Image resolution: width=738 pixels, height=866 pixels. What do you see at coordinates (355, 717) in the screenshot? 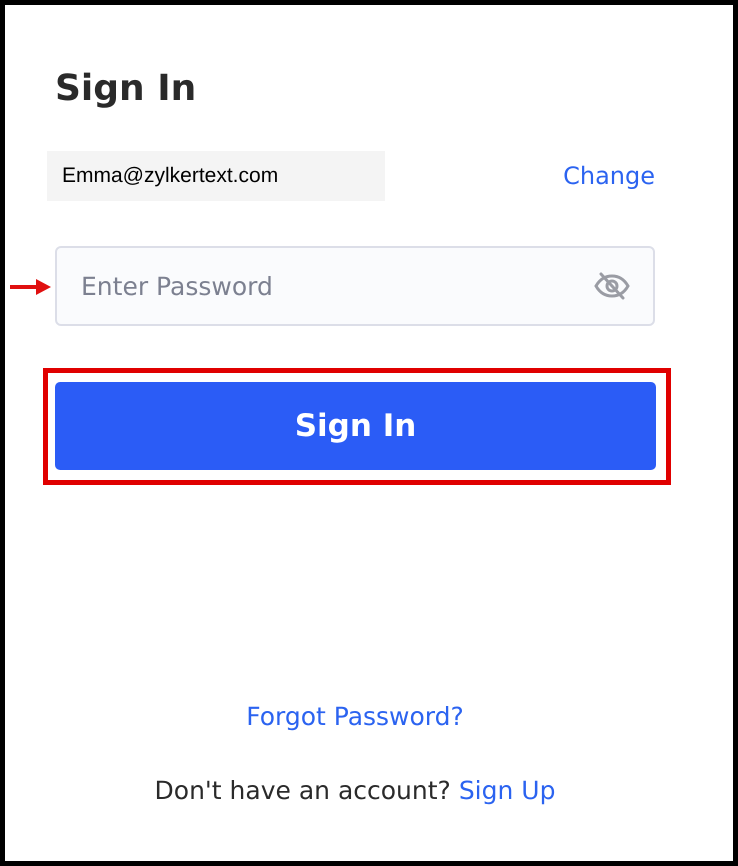
I see `forgot-password-link: Forgot Password?` at bounding box center [355, 717].